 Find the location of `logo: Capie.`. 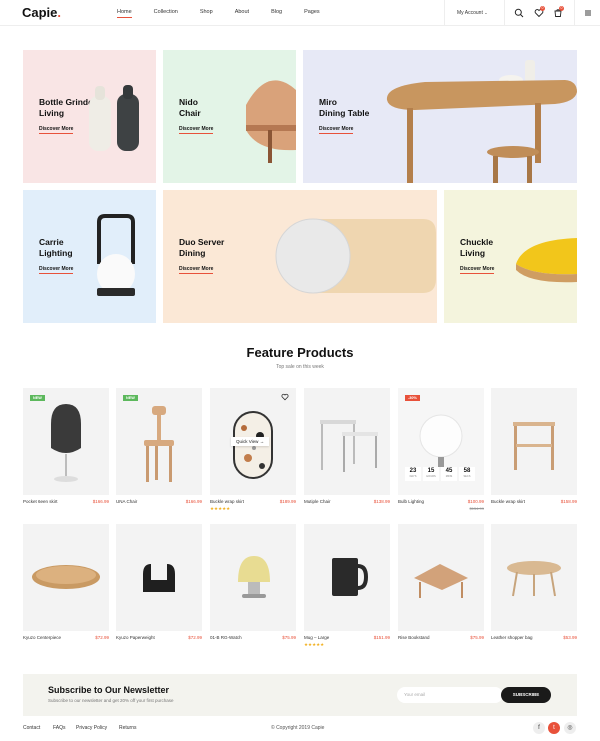

logo: Capie. is located at coordinates (41, 12).